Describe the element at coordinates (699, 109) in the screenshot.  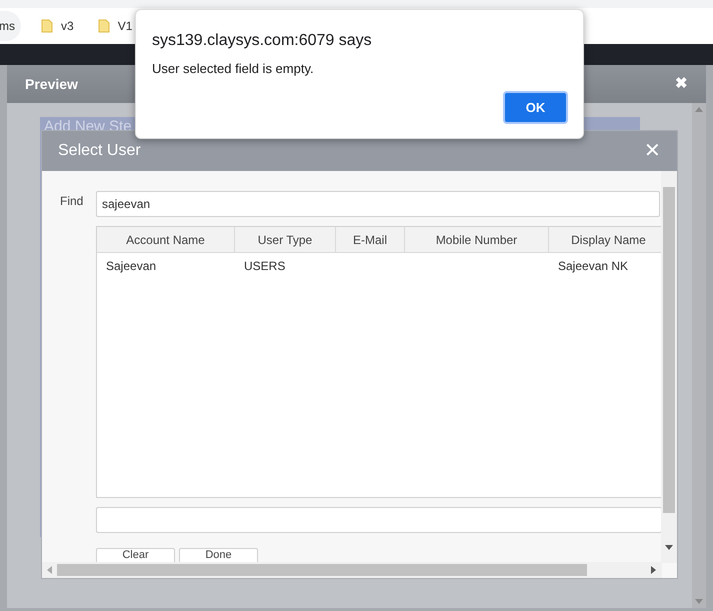
I see `scroll-up-icon` at that location.